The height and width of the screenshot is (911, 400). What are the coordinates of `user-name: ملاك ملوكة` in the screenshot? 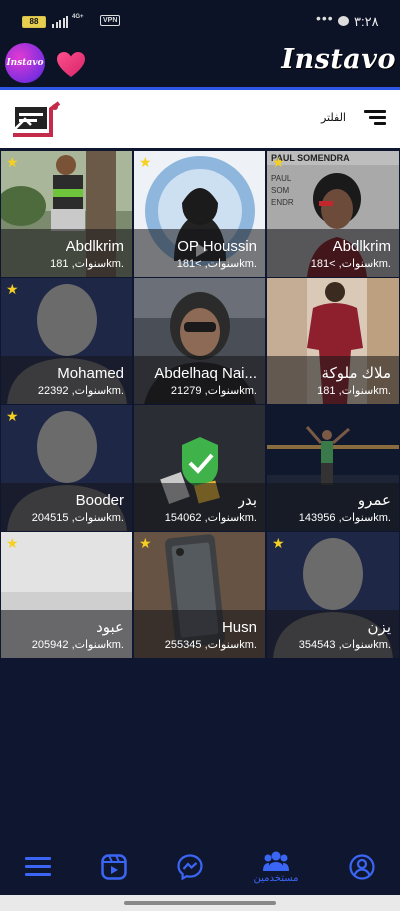 It's located at (356, 373).